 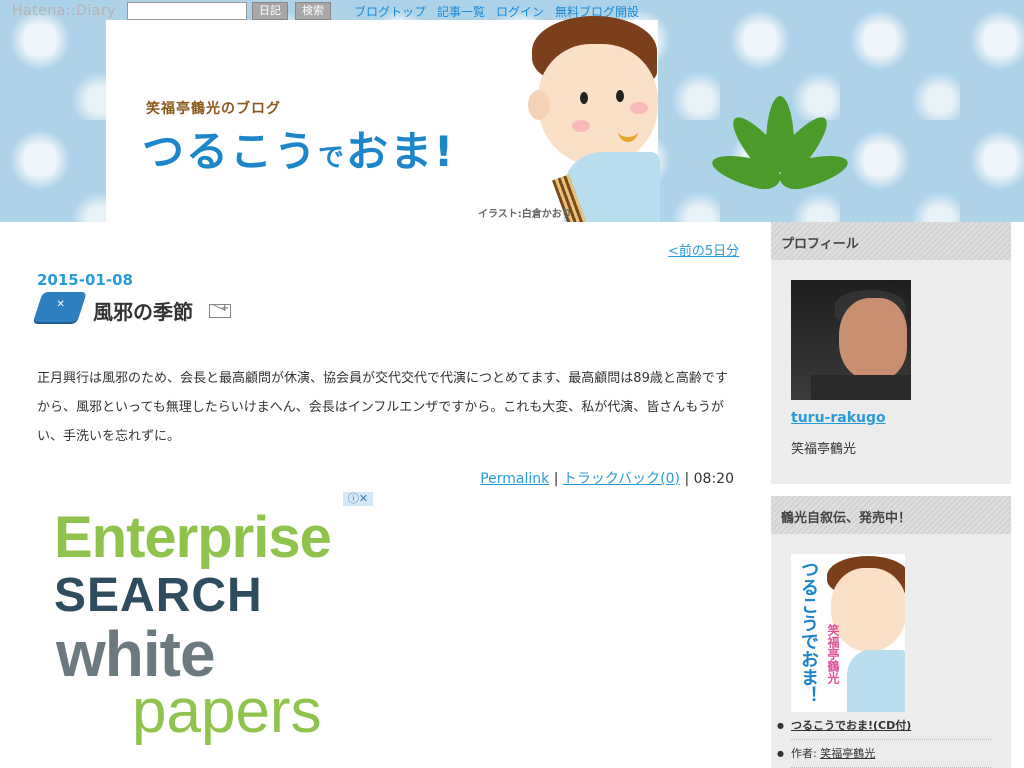 What do you see at coordinates (358, 499) in the screenshot?
I see `ad-choices-icon: ⓘ✕` at bounding box center [358, 499].